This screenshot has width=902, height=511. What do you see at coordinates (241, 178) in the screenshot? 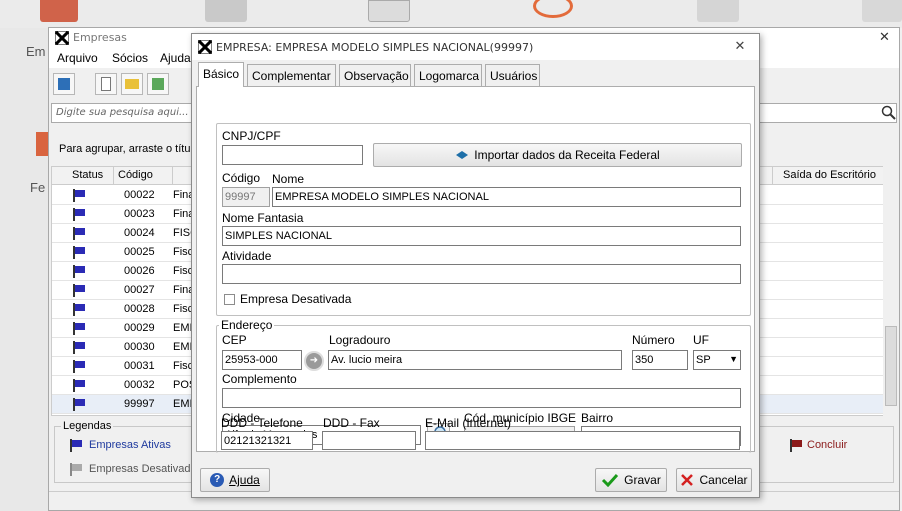
I see `codigo-label: Código` at bounding box center [241, 178].